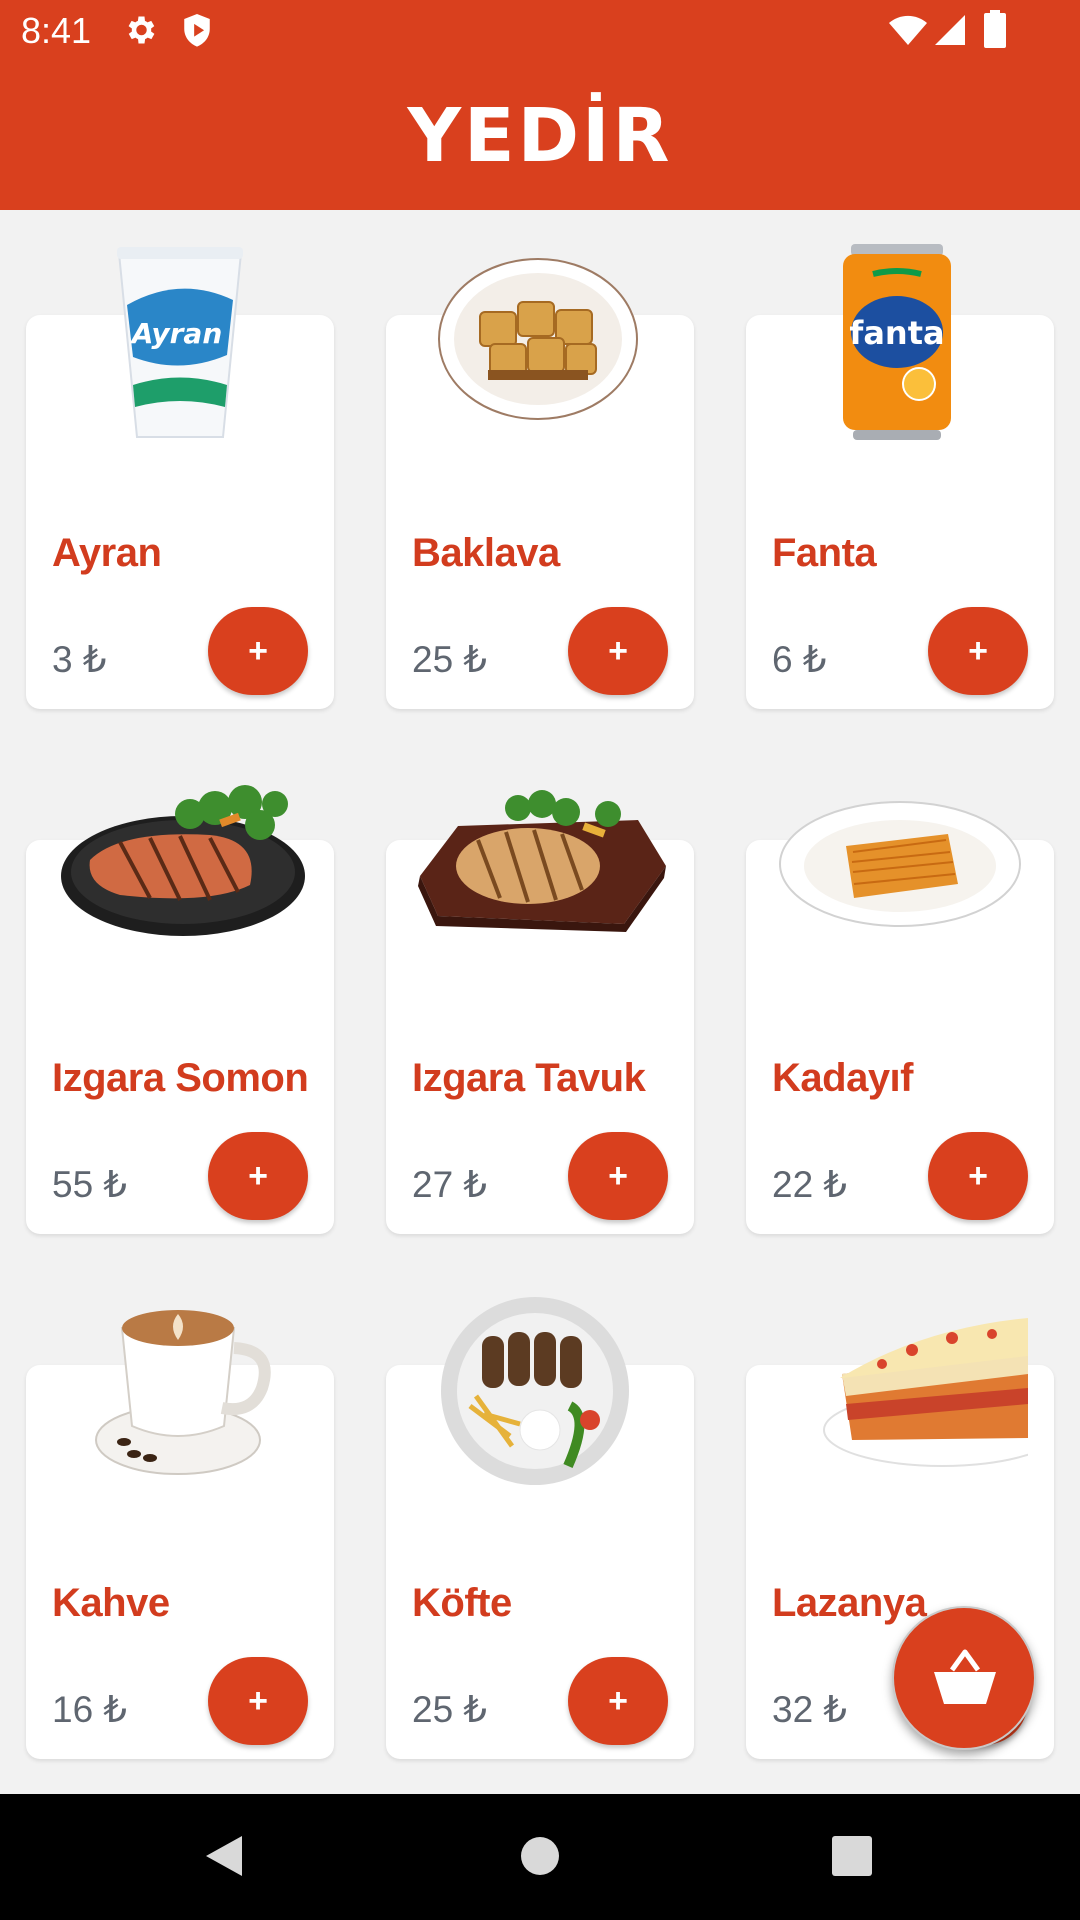 The height and width of the screenshot is (1920, 1080). What do you see at coordinates (197, 30) in the screenshot?
I see `shield-icon` at bounding box center [197, 30].